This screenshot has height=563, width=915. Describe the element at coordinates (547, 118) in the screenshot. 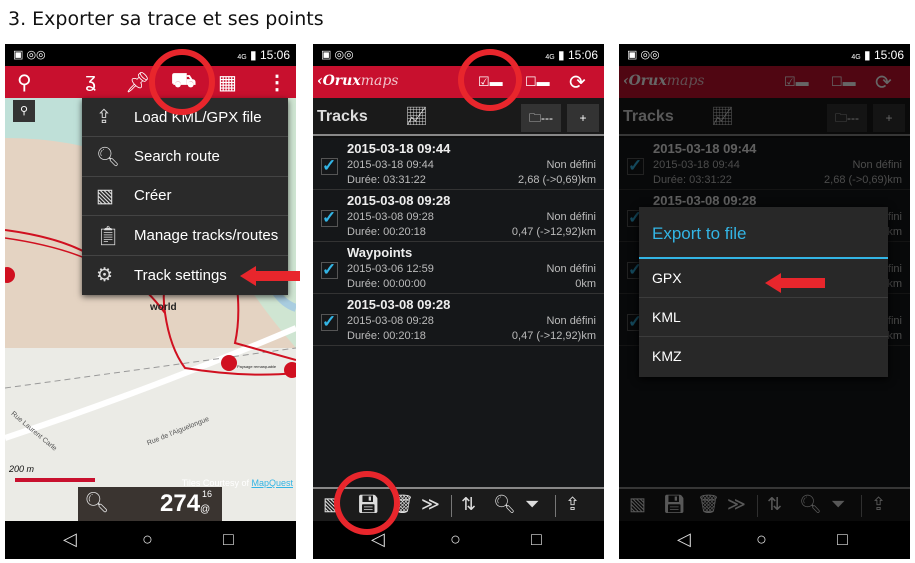

I see `folder-label: ---` at that location.